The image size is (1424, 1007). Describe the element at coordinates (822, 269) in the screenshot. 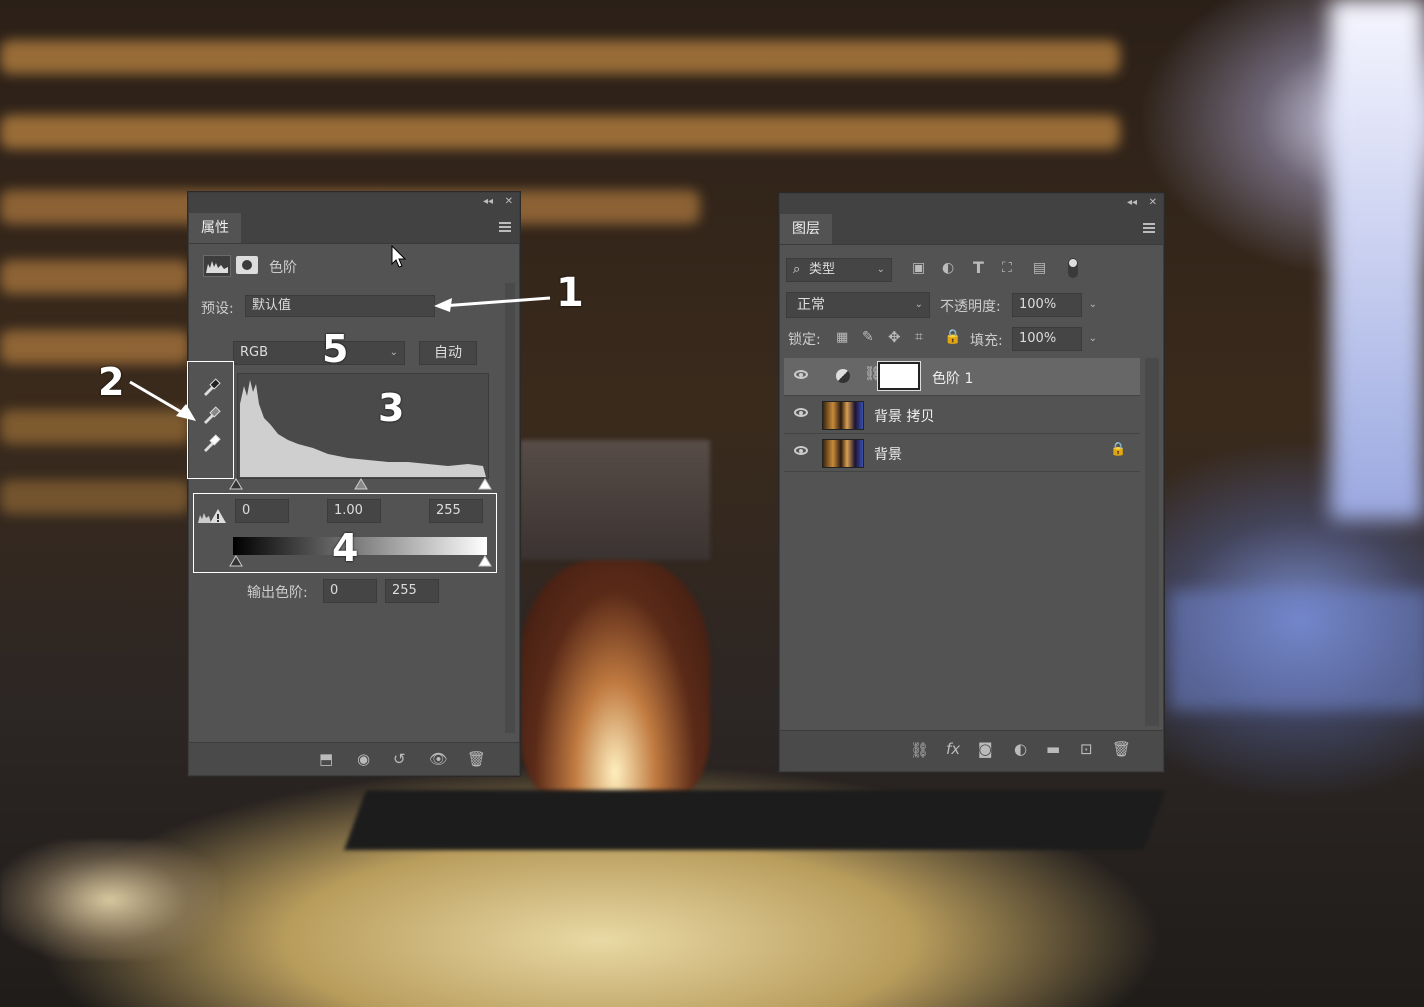

I see `filter-kind-value: 类型` at that location.